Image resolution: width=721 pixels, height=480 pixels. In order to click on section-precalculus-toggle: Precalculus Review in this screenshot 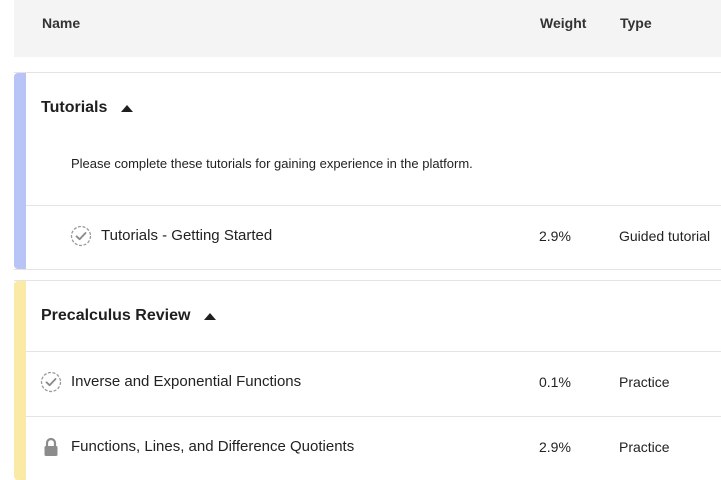, I will do `click(129, 316)`.